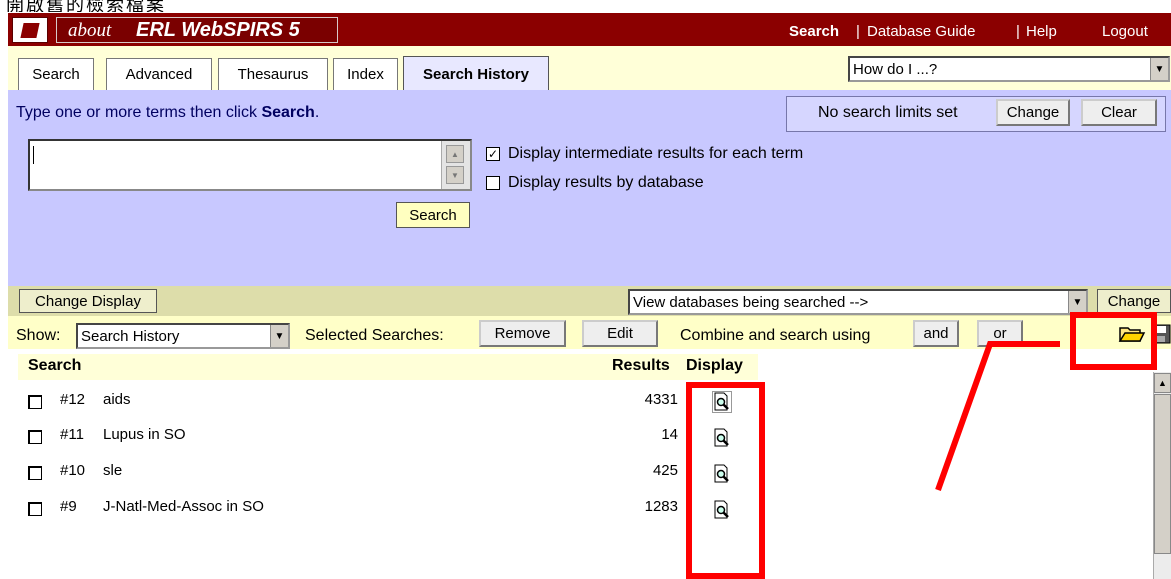 This screenshot has height=579, width=1171. I want to click on column-display: Display, so click(714, 365).